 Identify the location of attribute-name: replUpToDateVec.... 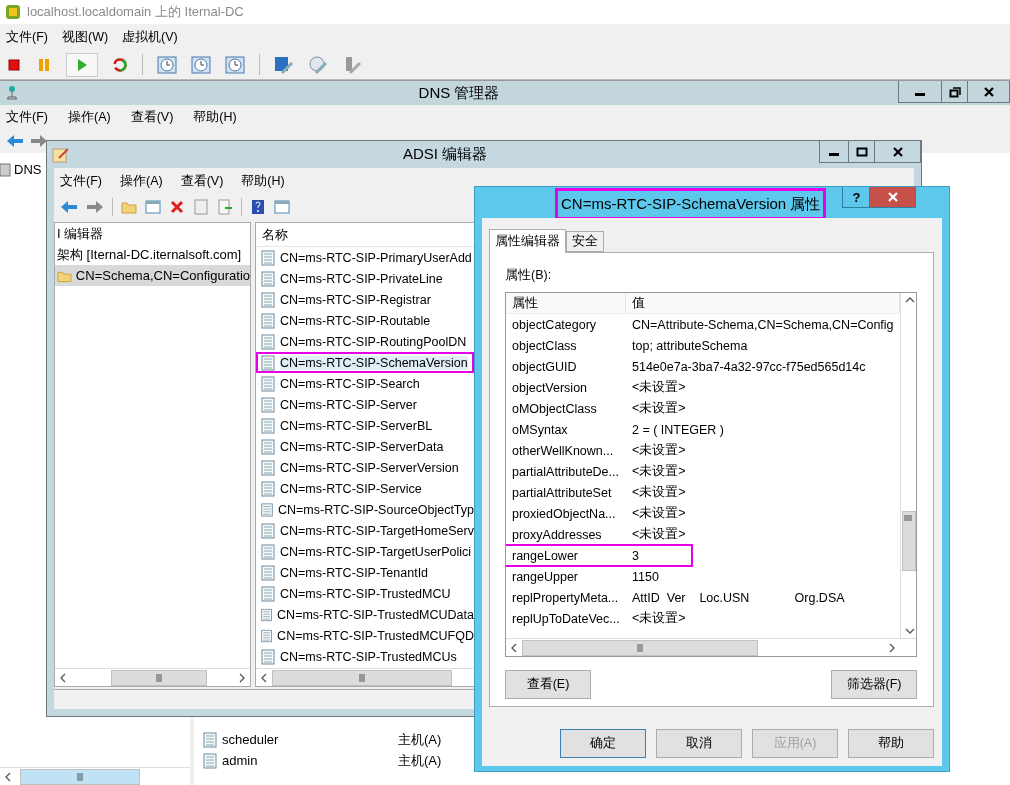
(566, 618).